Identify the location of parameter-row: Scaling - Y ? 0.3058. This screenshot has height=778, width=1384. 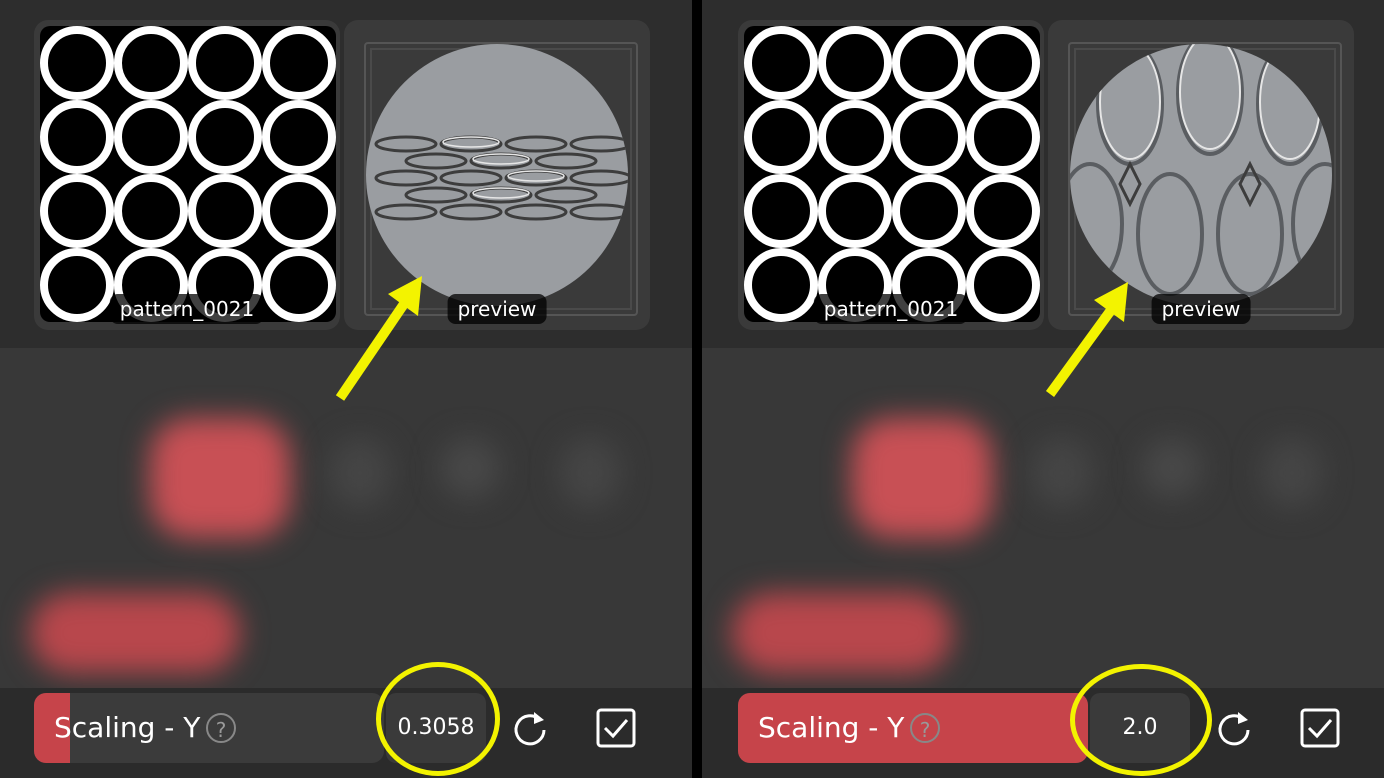
(346, 733).